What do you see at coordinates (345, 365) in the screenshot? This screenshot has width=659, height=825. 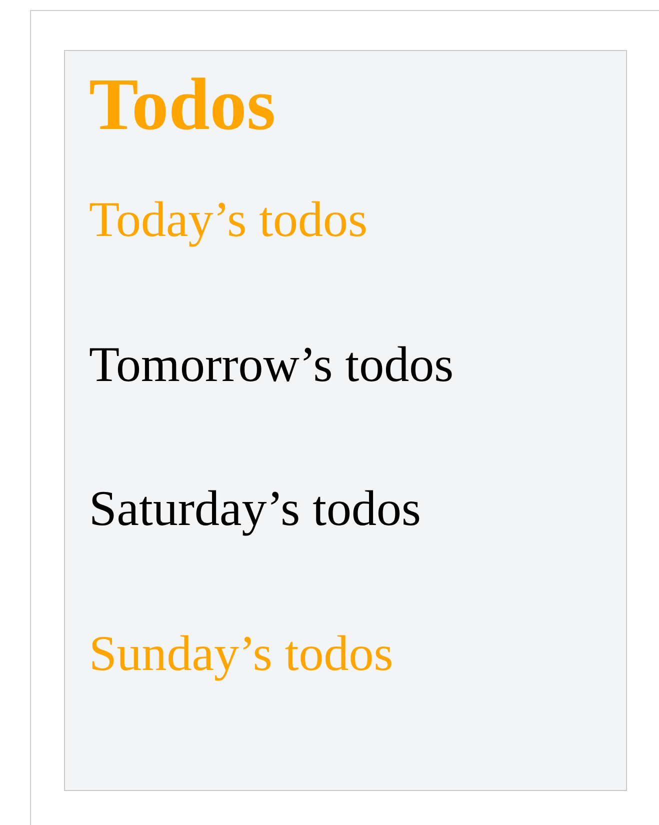 I see `todo-list-link: Tomorrow’s todos` at bounding box center [345, 365].